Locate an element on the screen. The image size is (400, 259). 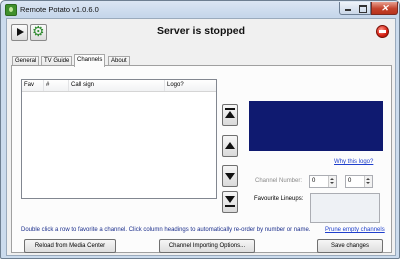
close-icon: ✕ is located at coordinates (385, 8).